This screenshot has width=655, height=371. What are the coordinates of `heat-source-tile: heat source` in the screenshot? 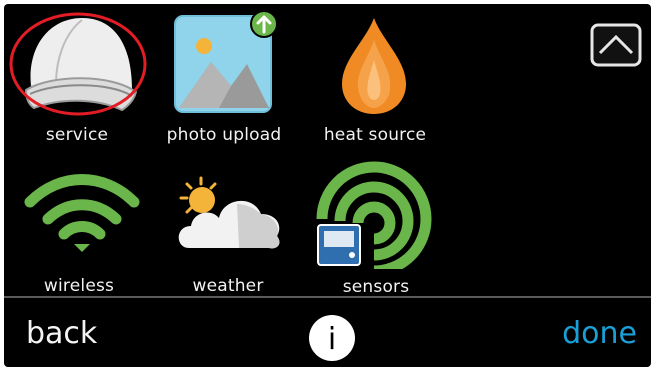 It's located at (366, 79).